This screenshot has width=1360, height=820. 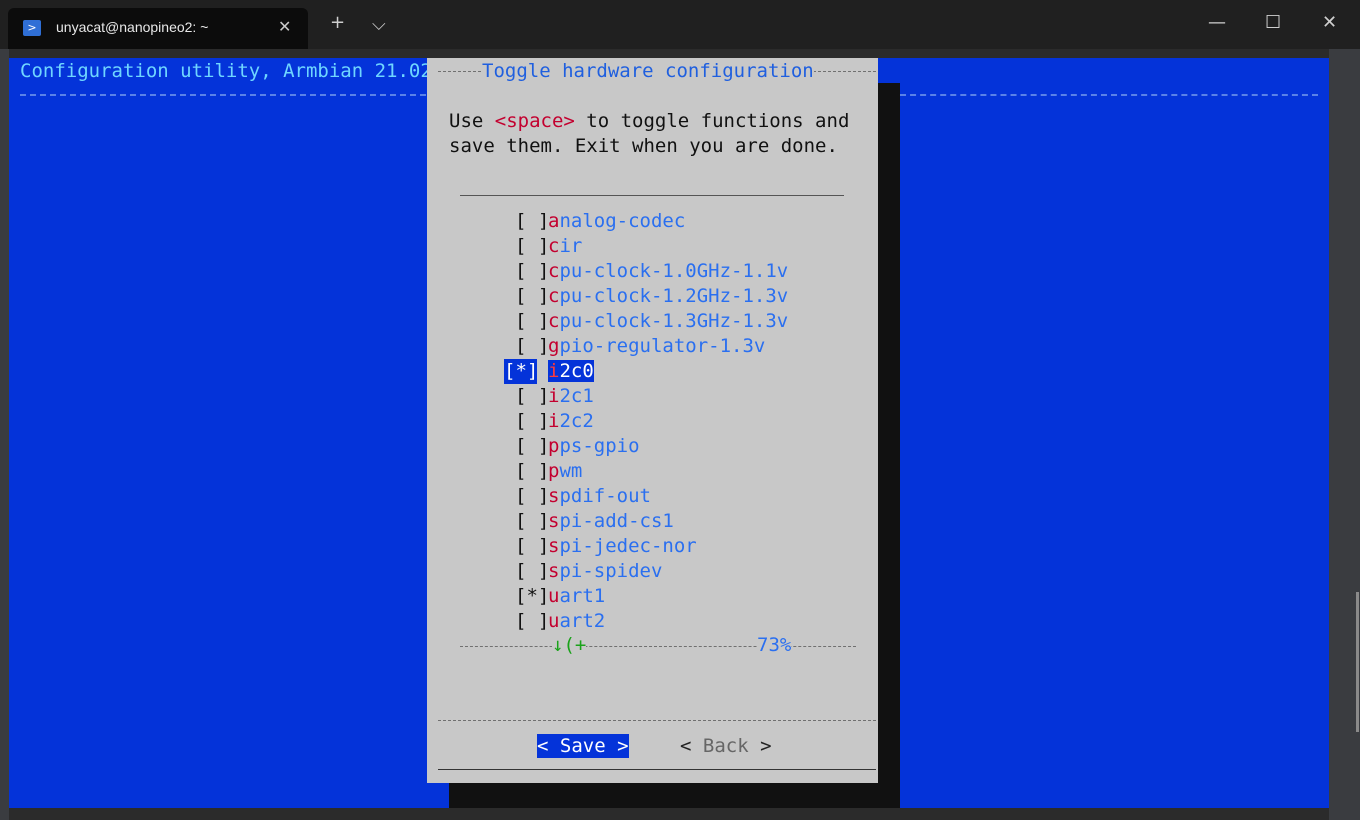 I want to click on item-label-rest: ps-gpio, so click(x=599, y=446).